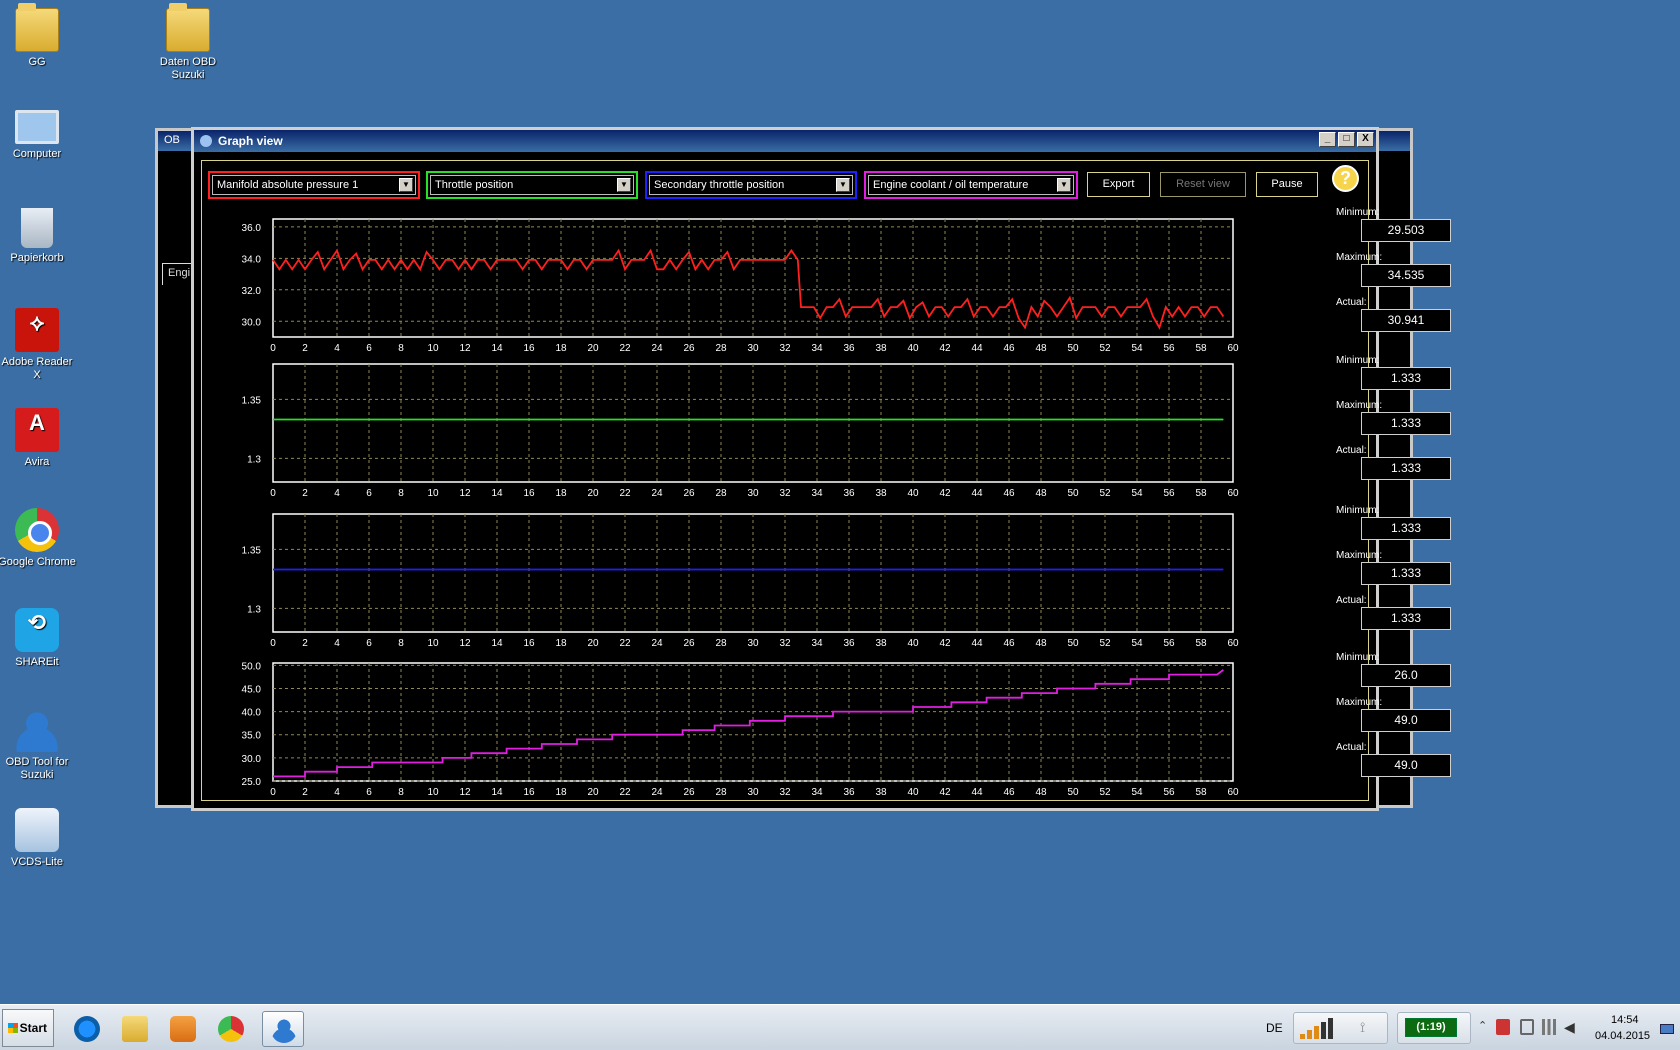  What do you see at coordinates (37, 830) in the screenshot?
I see `vcds-icon` at bounding box center [37, 830].